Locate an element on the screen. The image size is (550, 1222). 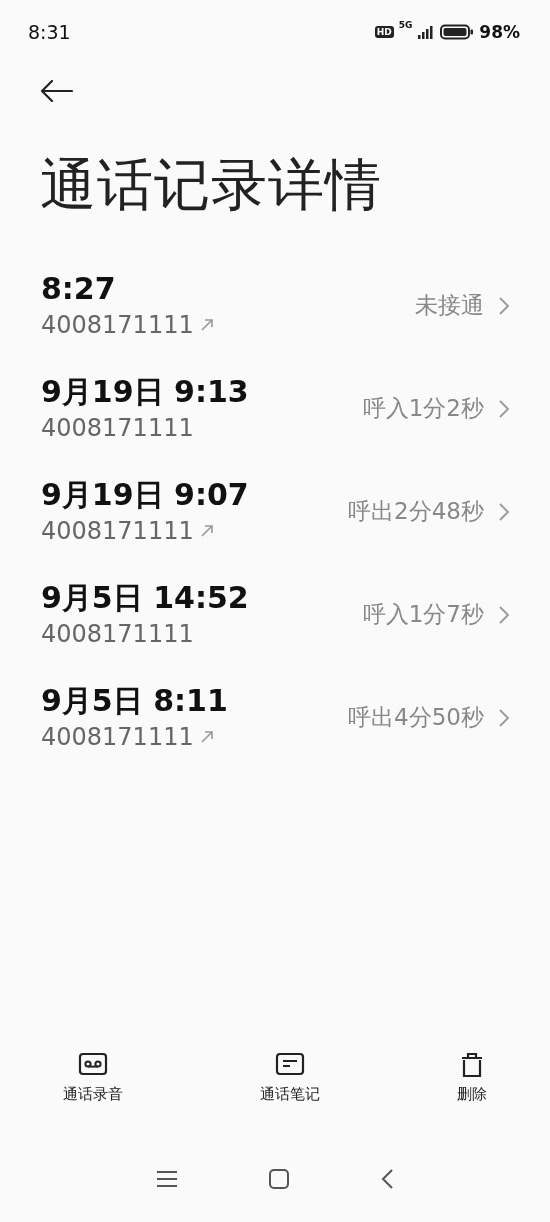
action-button: 删除 is located at coordinates (472, 1077).